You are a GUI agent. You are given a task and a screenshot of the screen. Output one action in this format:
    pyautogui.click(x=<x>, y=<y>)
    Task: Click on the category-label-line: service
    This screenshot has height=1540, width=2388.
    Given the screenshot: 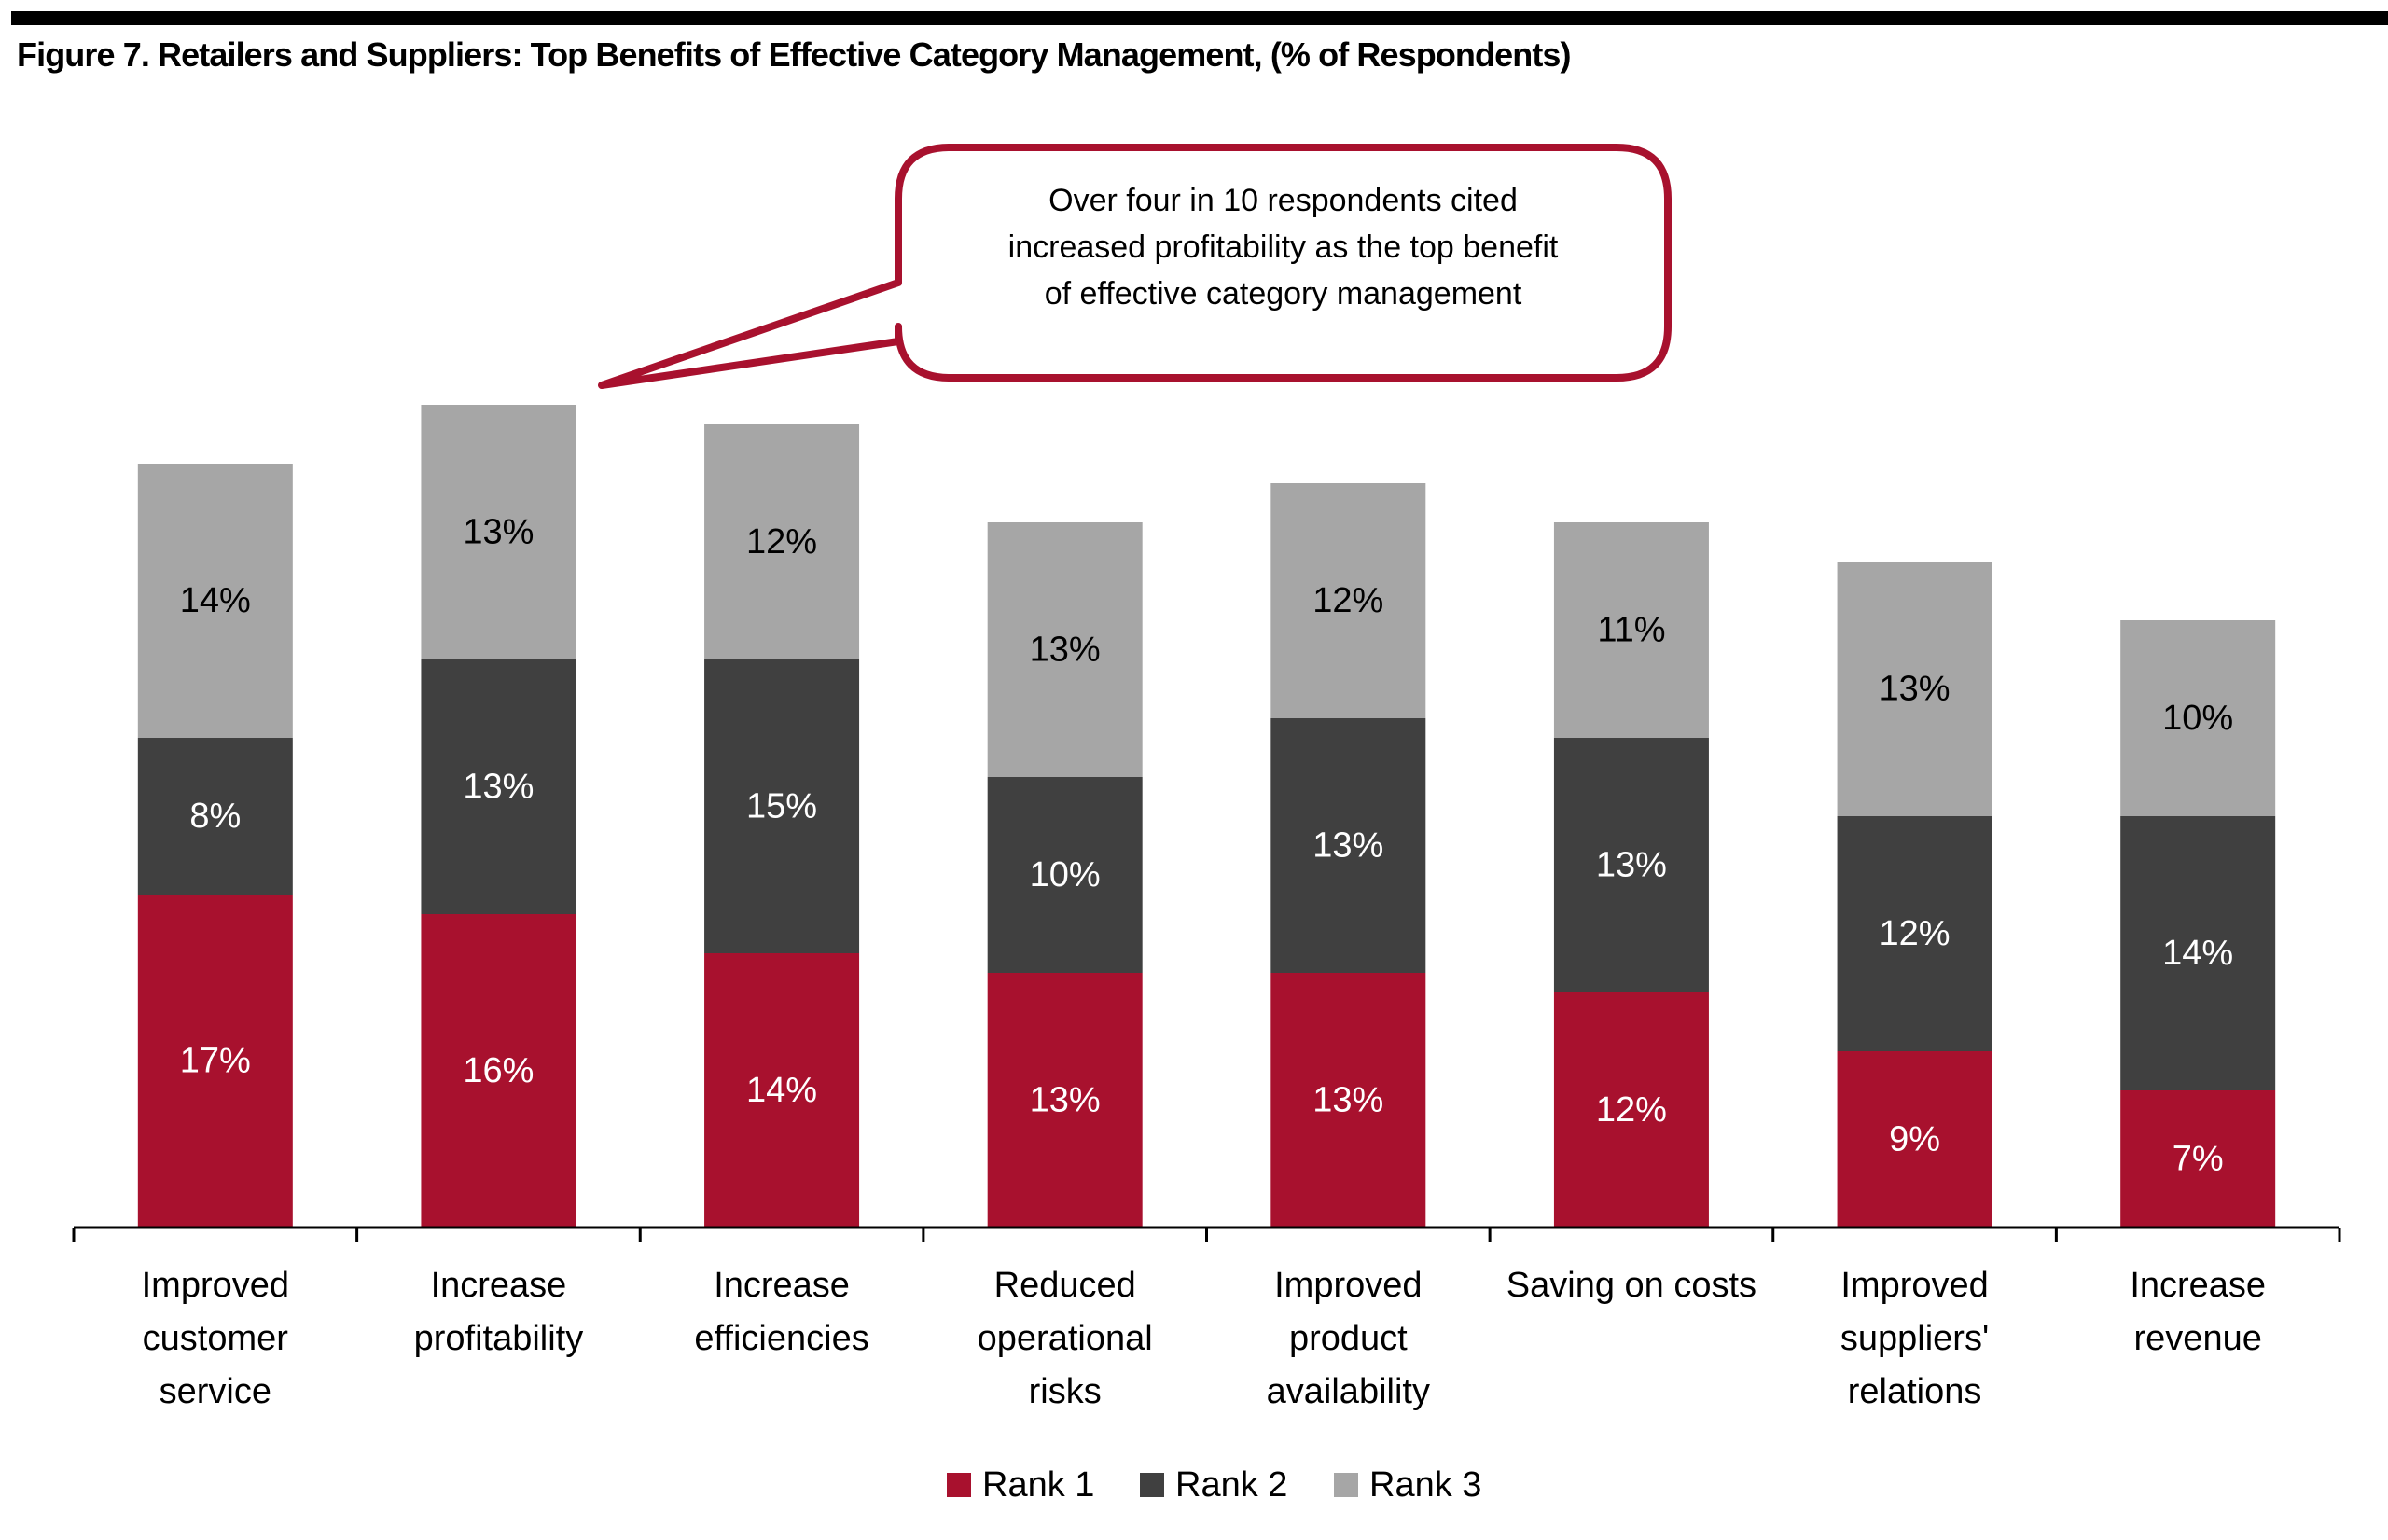 What is the action you would take?
    pyautogui.click(x=215, y=1392)
    